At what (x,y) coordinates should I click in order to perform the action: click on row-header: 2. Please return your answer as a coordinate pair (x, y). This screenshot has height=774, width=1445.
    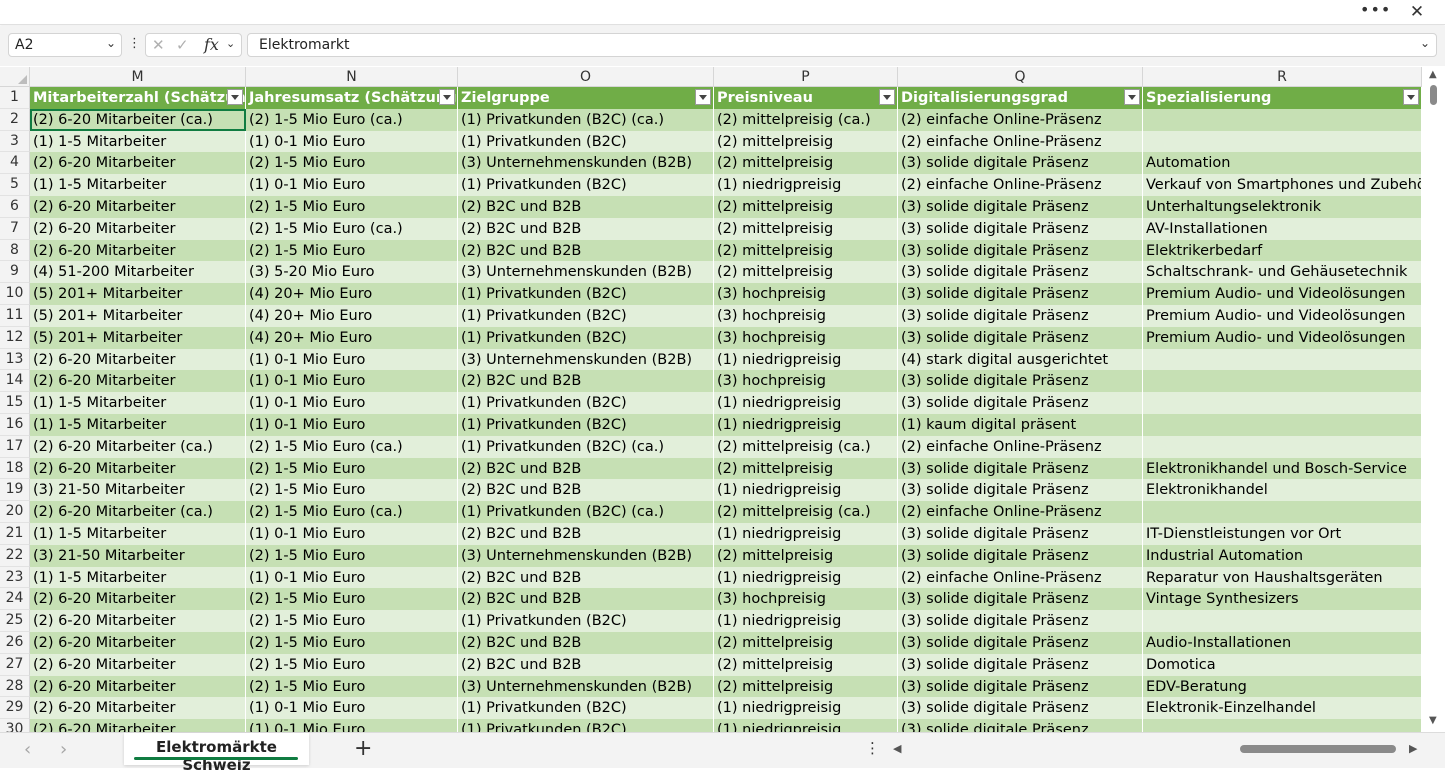
    Looking at the image, I should click on (15, 119).